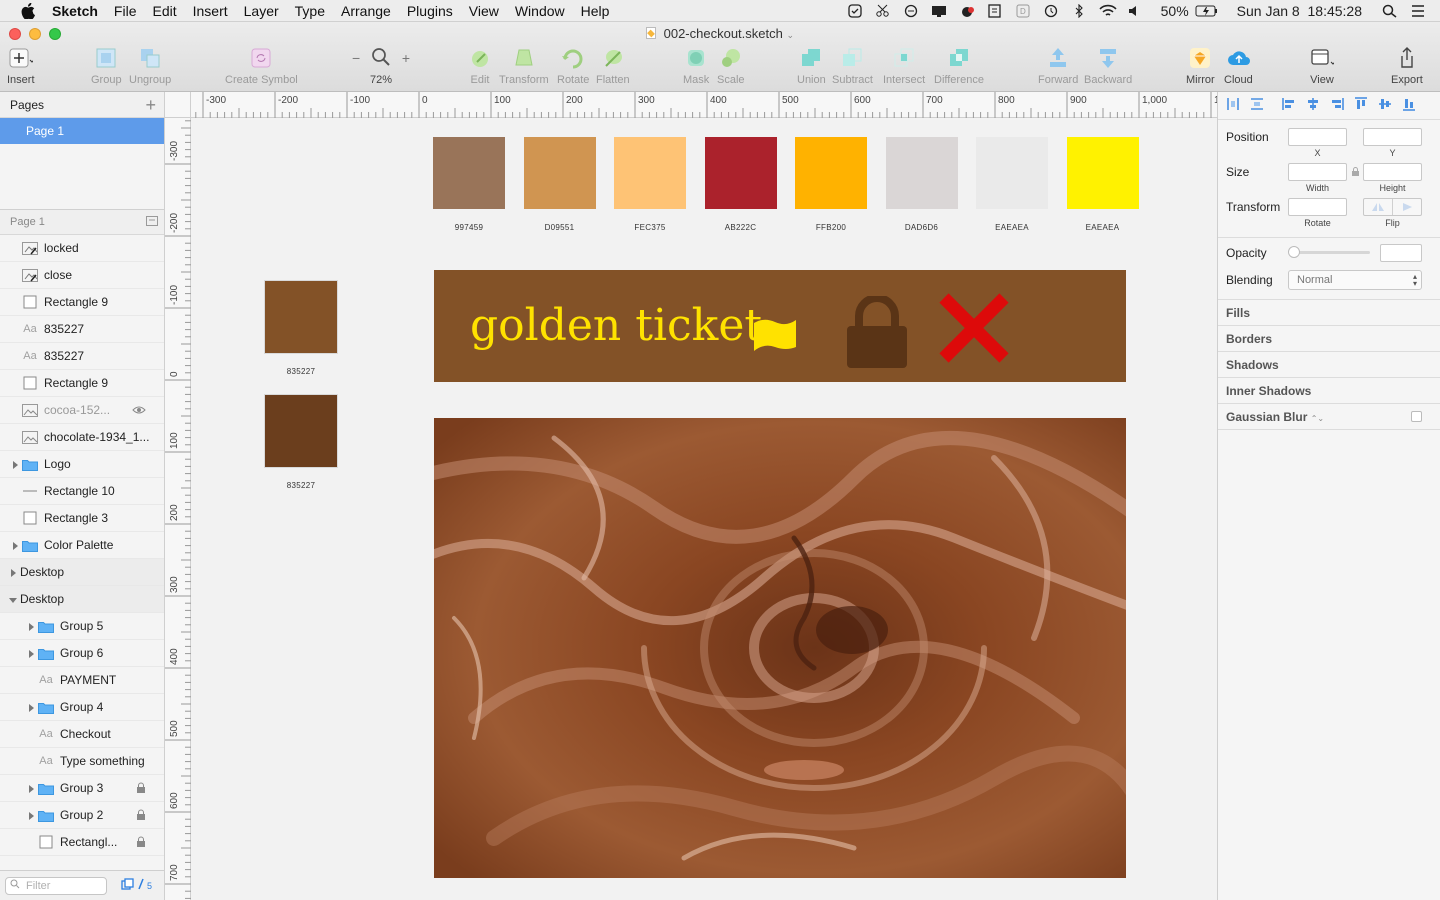 The image size is (1440, 900). What do you see at coordinates (141, 886) in the screenshot?
I see `pen-icon` at bounding box center [141, 886].